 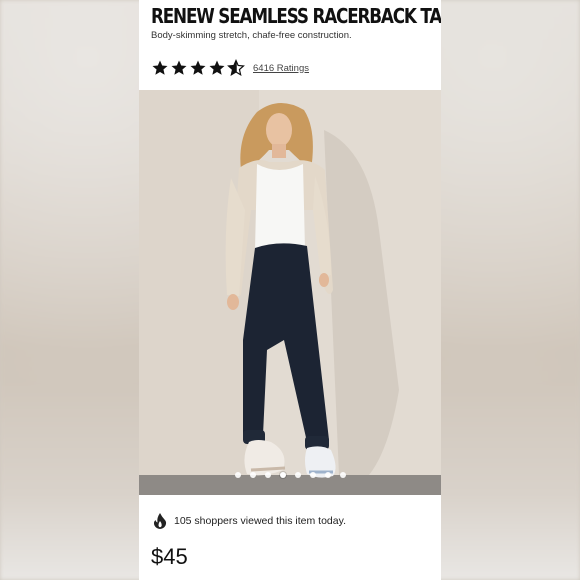 I want to click on carousel-dots, so click(x=290, y=475).